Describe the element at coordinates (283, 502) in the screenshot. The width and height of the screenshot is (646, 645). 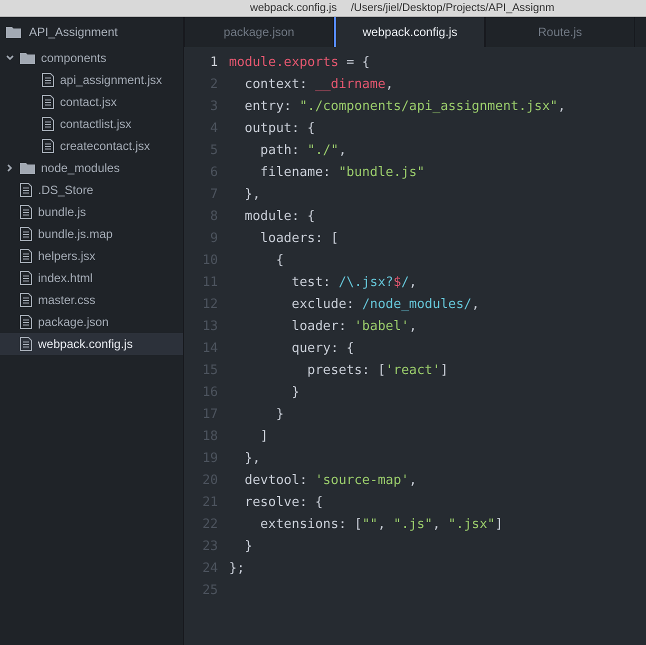
I see `code-line: resolve: {` at that location.